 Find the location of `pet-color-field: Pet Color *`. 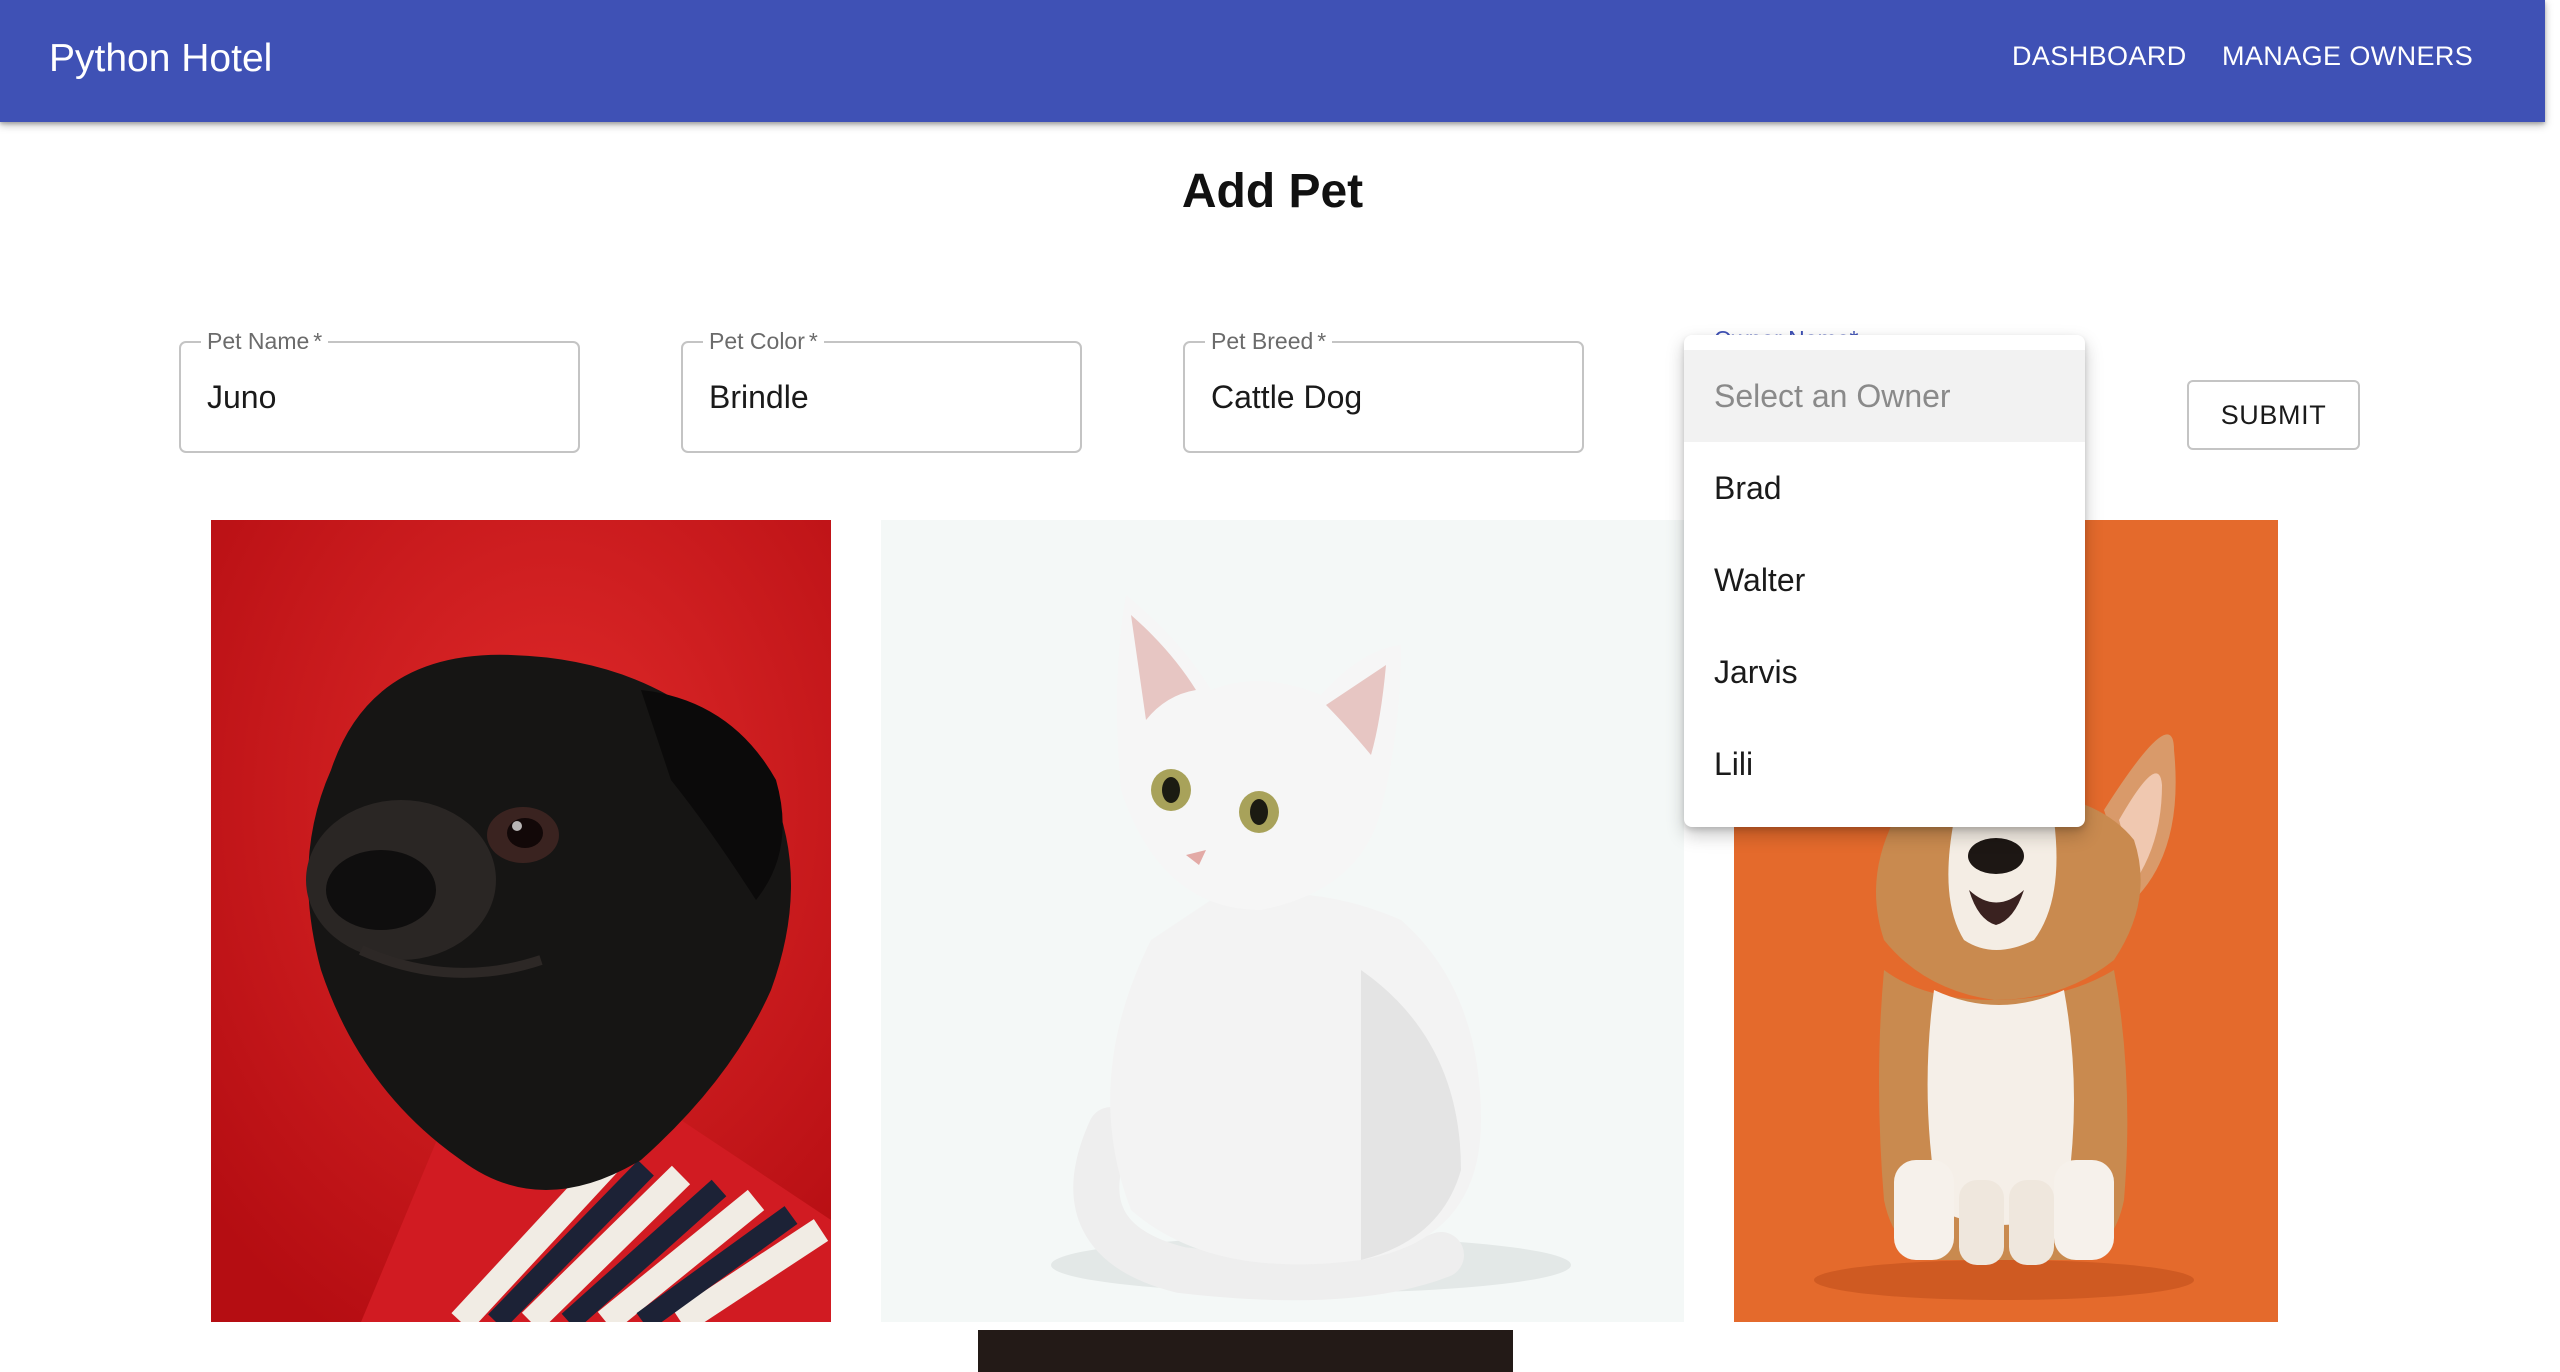

pet-color-field: Pet Color * is located at coordinates (881, 390).